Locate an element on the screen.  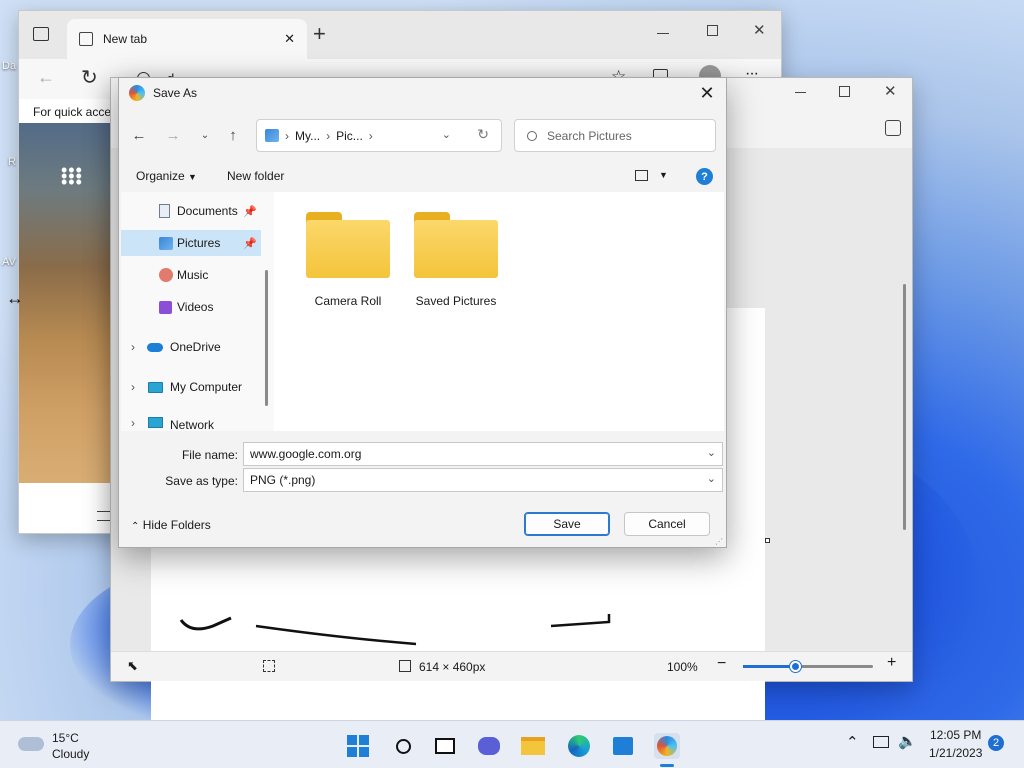
music-icon is located at coordinates (166, 275).